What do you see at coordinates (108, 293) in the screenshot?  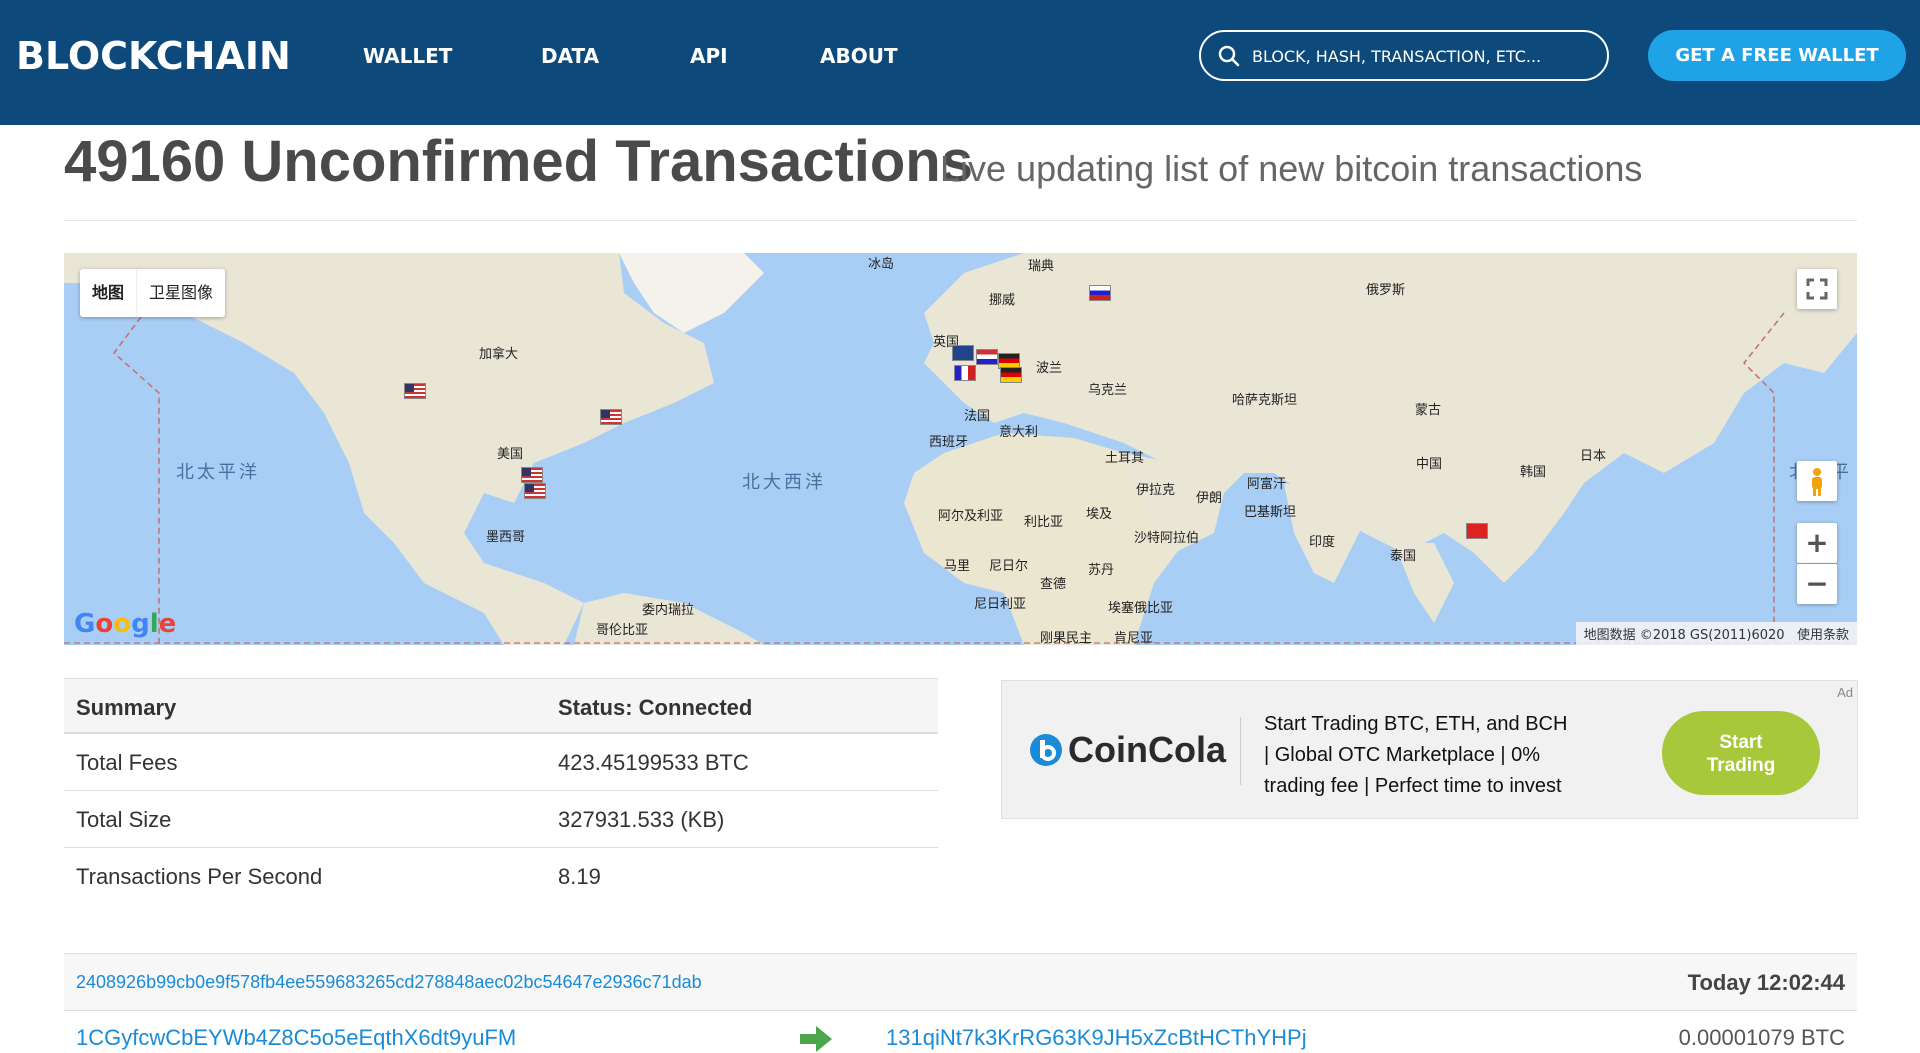 I see `map-type-map-button: 地图` at bounding box center [108, 293].